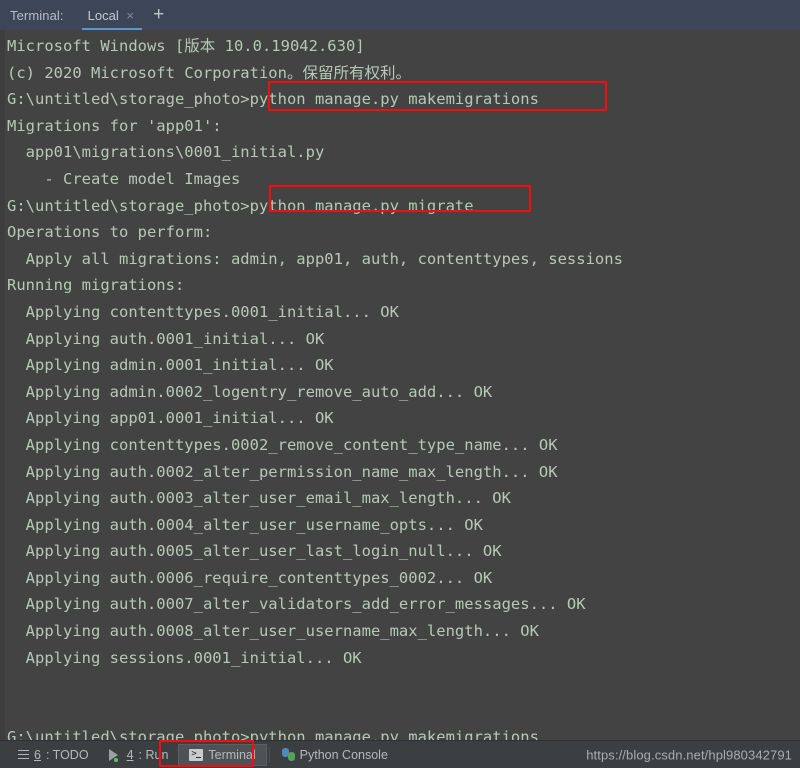  I want to click on todo-label: : TODO, so click(67, 754).